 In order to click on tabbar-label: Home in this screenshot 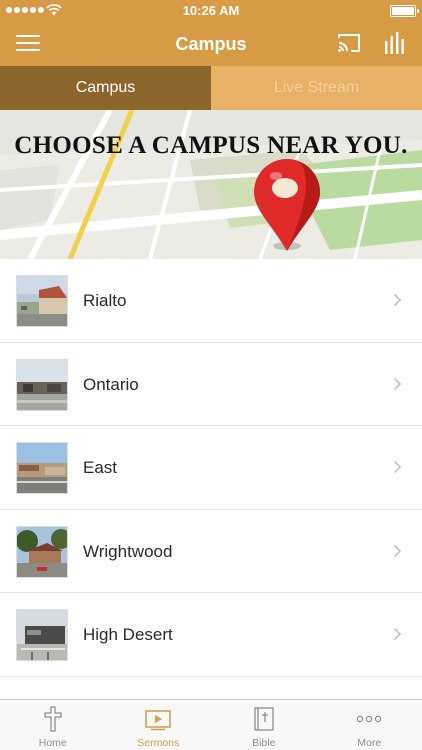, I will do `click(52, 743)`.